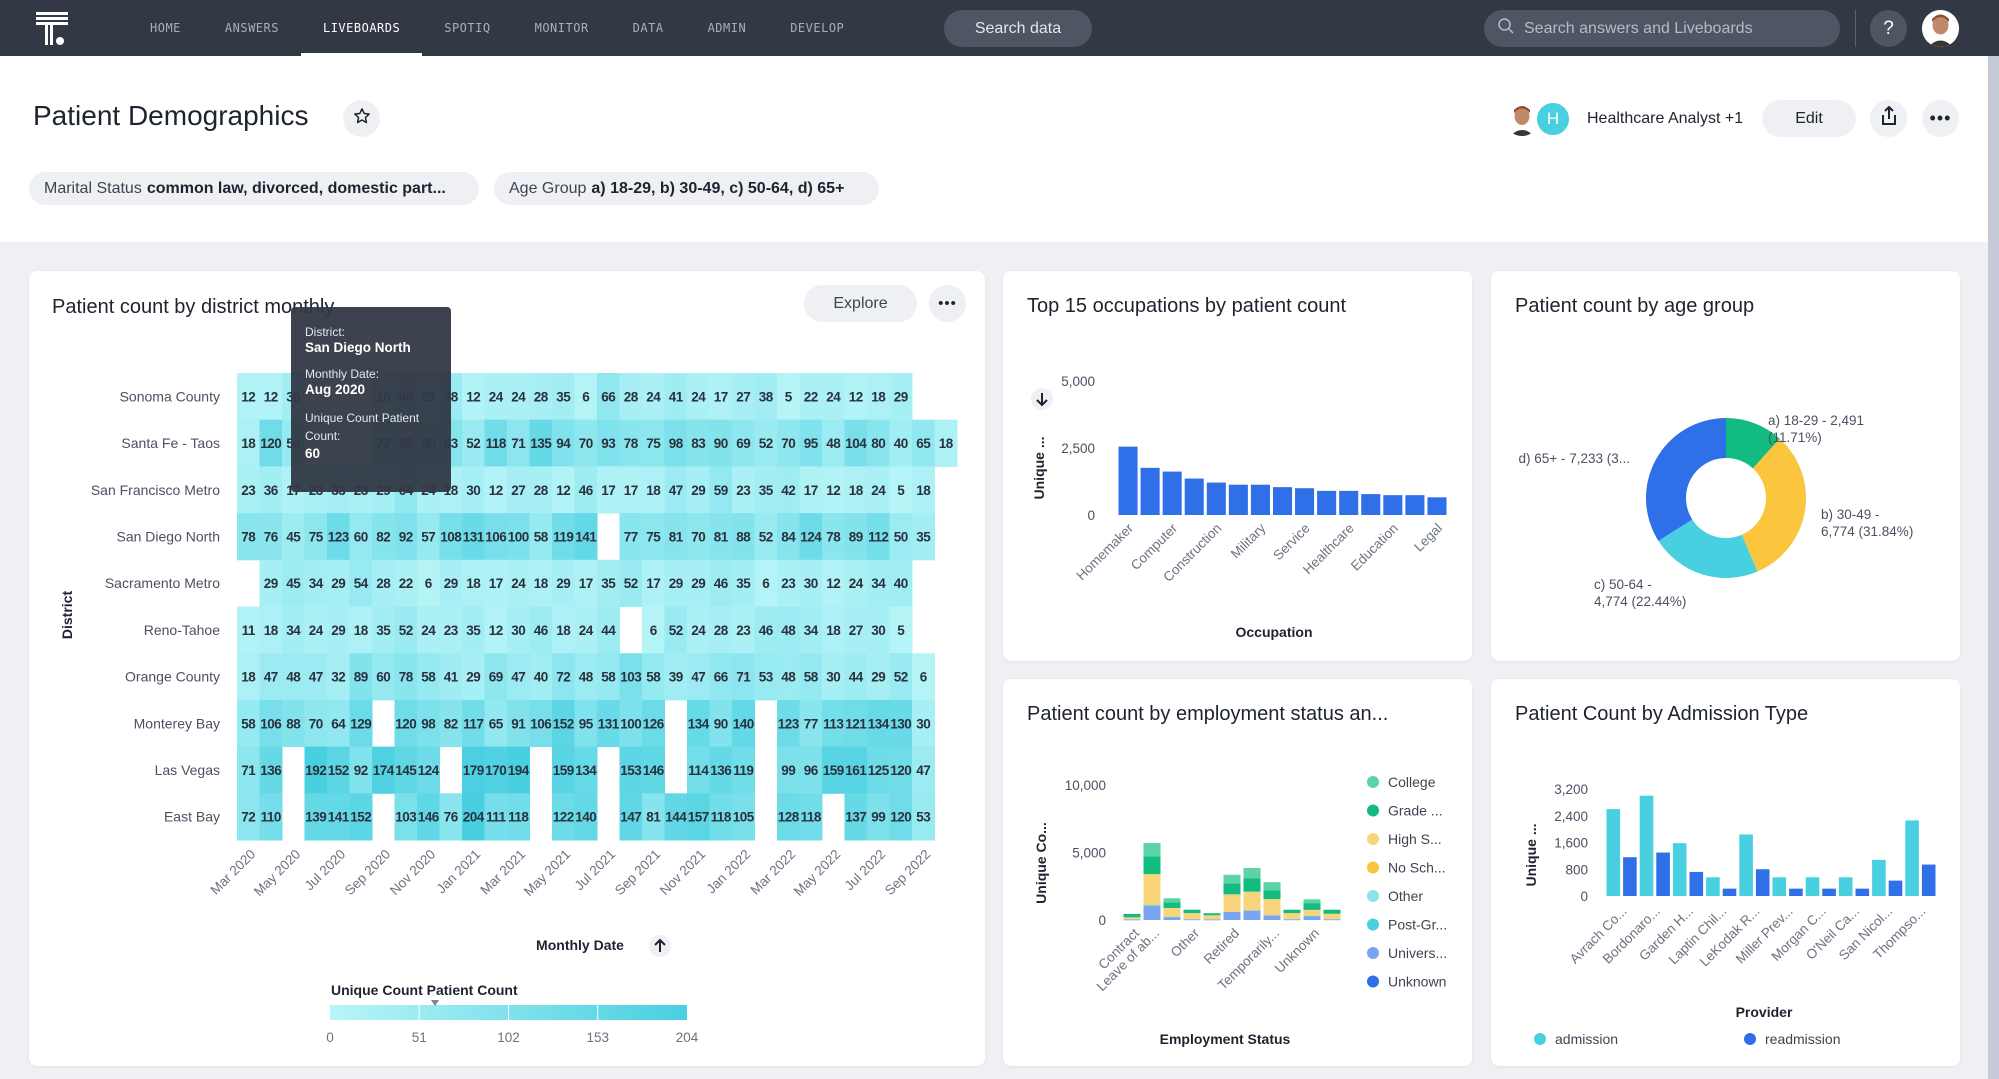  Describe the element at coordinates (728, 872) in the screenshot. I see `heatmap-x-tick-label: Jan 2022` at that location.